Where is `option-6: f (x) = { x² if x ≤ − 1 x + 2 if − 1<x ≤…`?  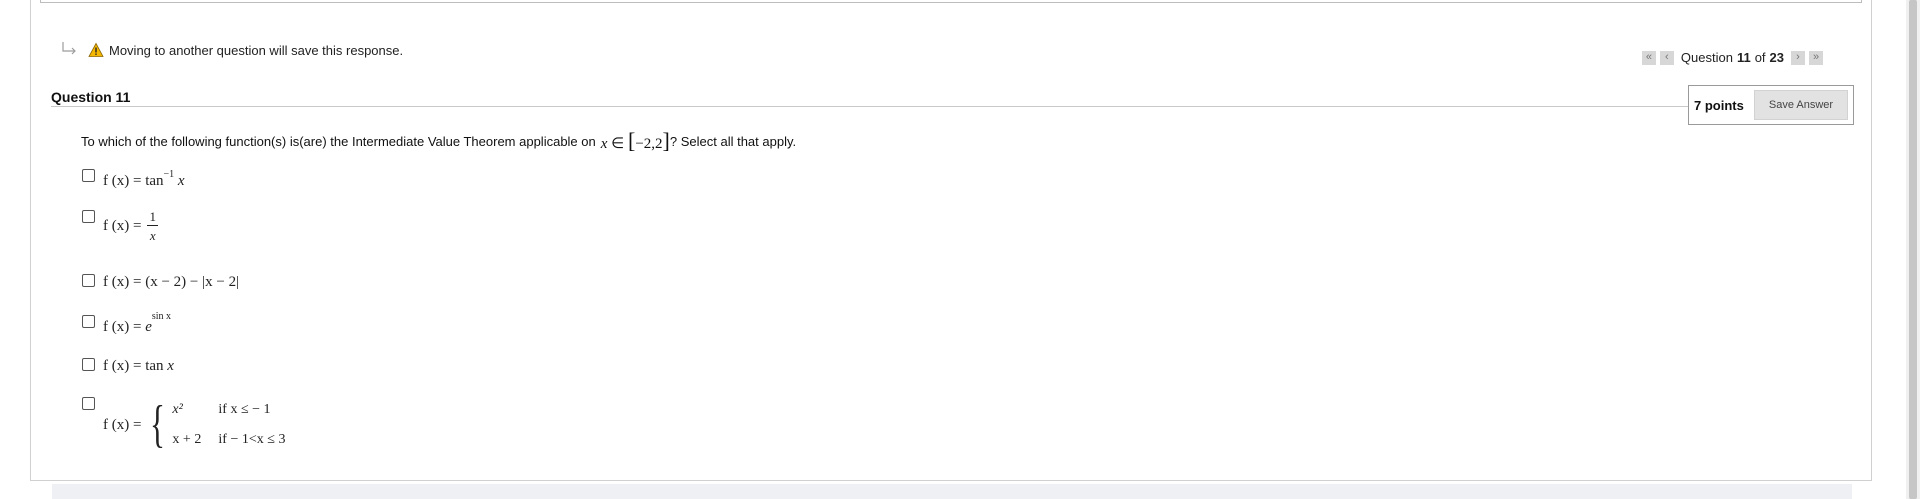
option-6: f (x) = { x² if x ≤ − 1 x + 2 if − 1<x ≤… is located at coordinates (183, 424).